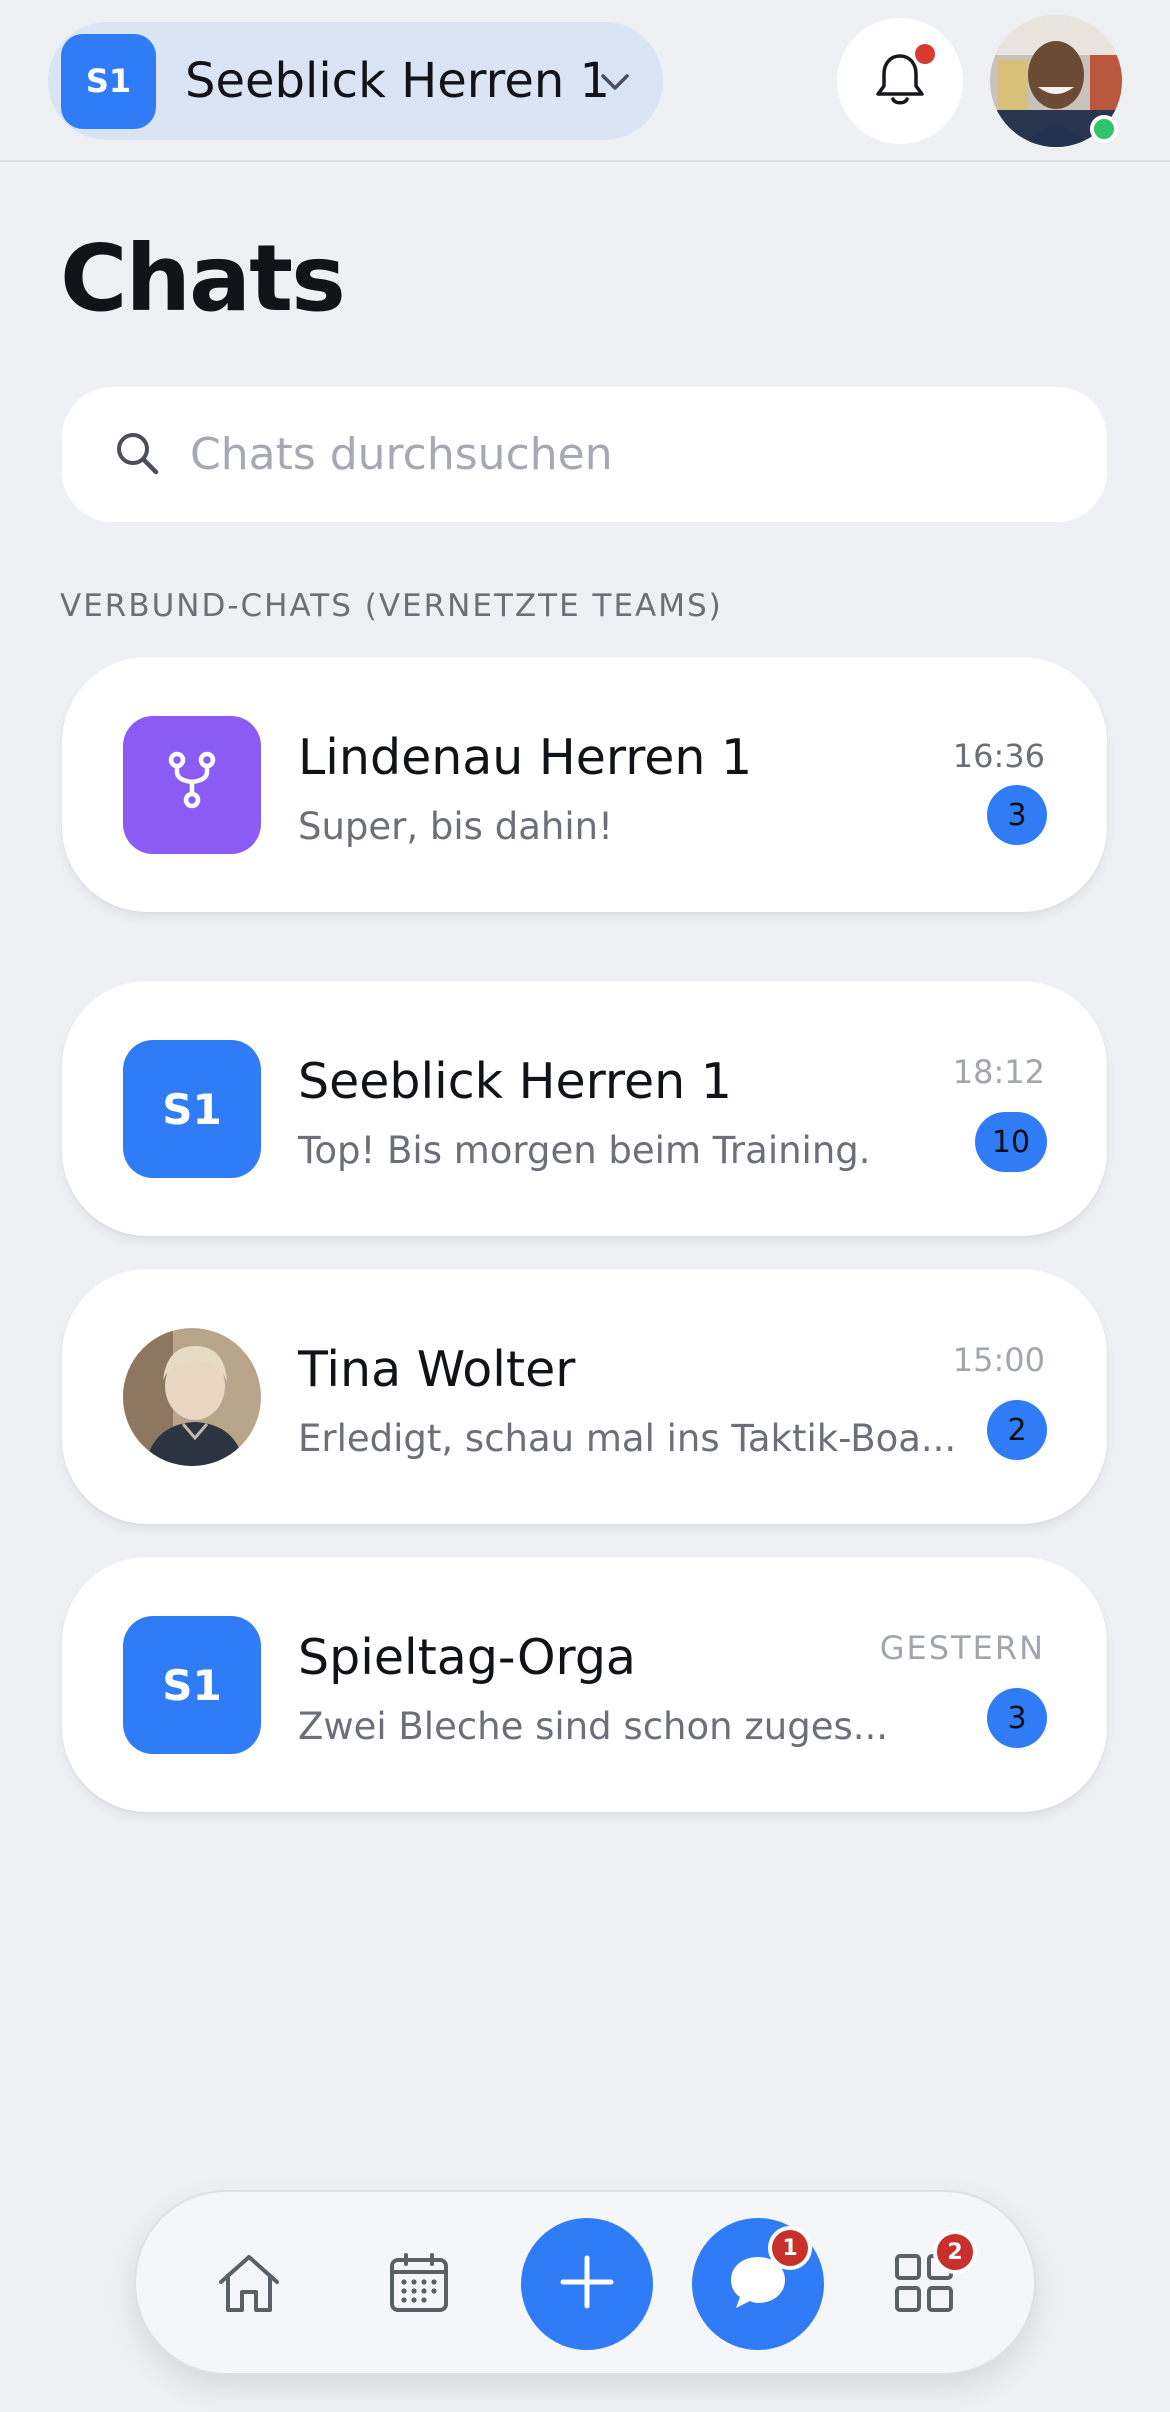  Describe the element at coordinates (998, 1072) in the screenshot. I see `chat-time: 18:12` at that location.